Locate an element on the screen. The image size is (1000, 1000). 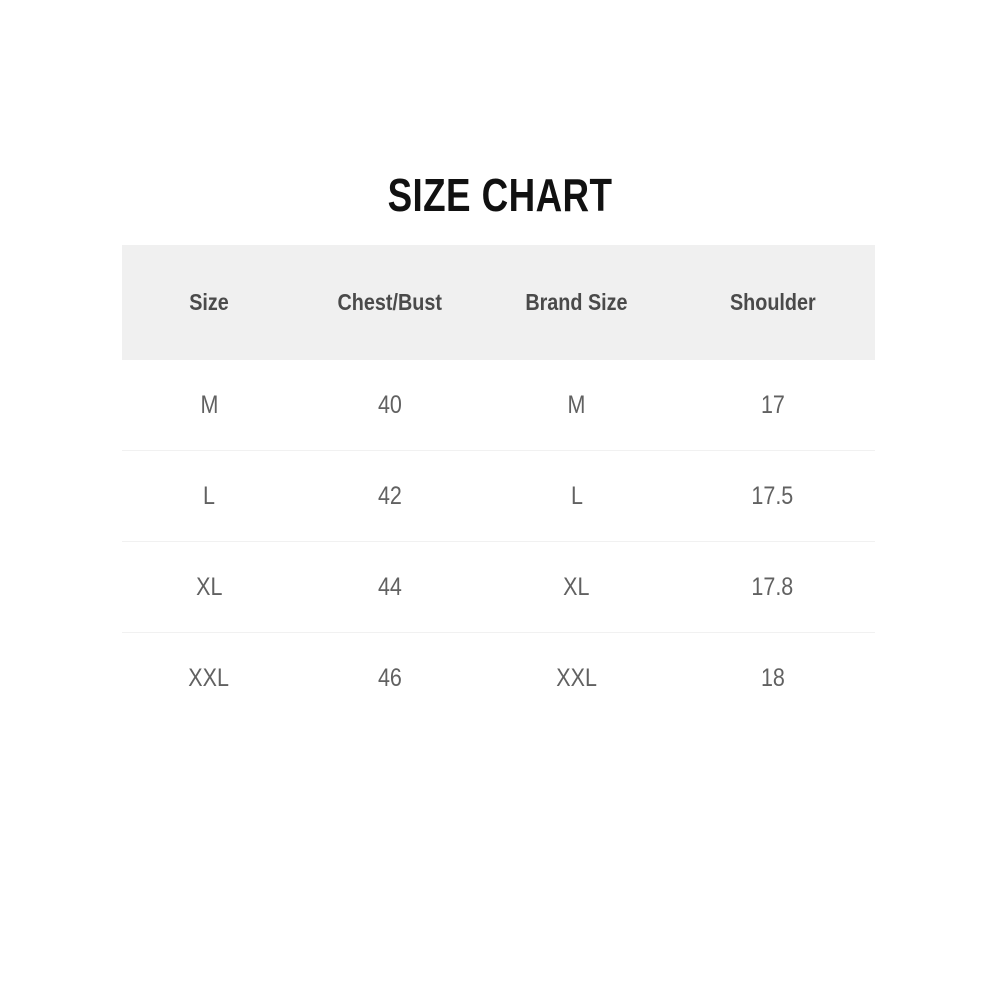
cell-brand-size: XL is located at coordinates (576, 587).